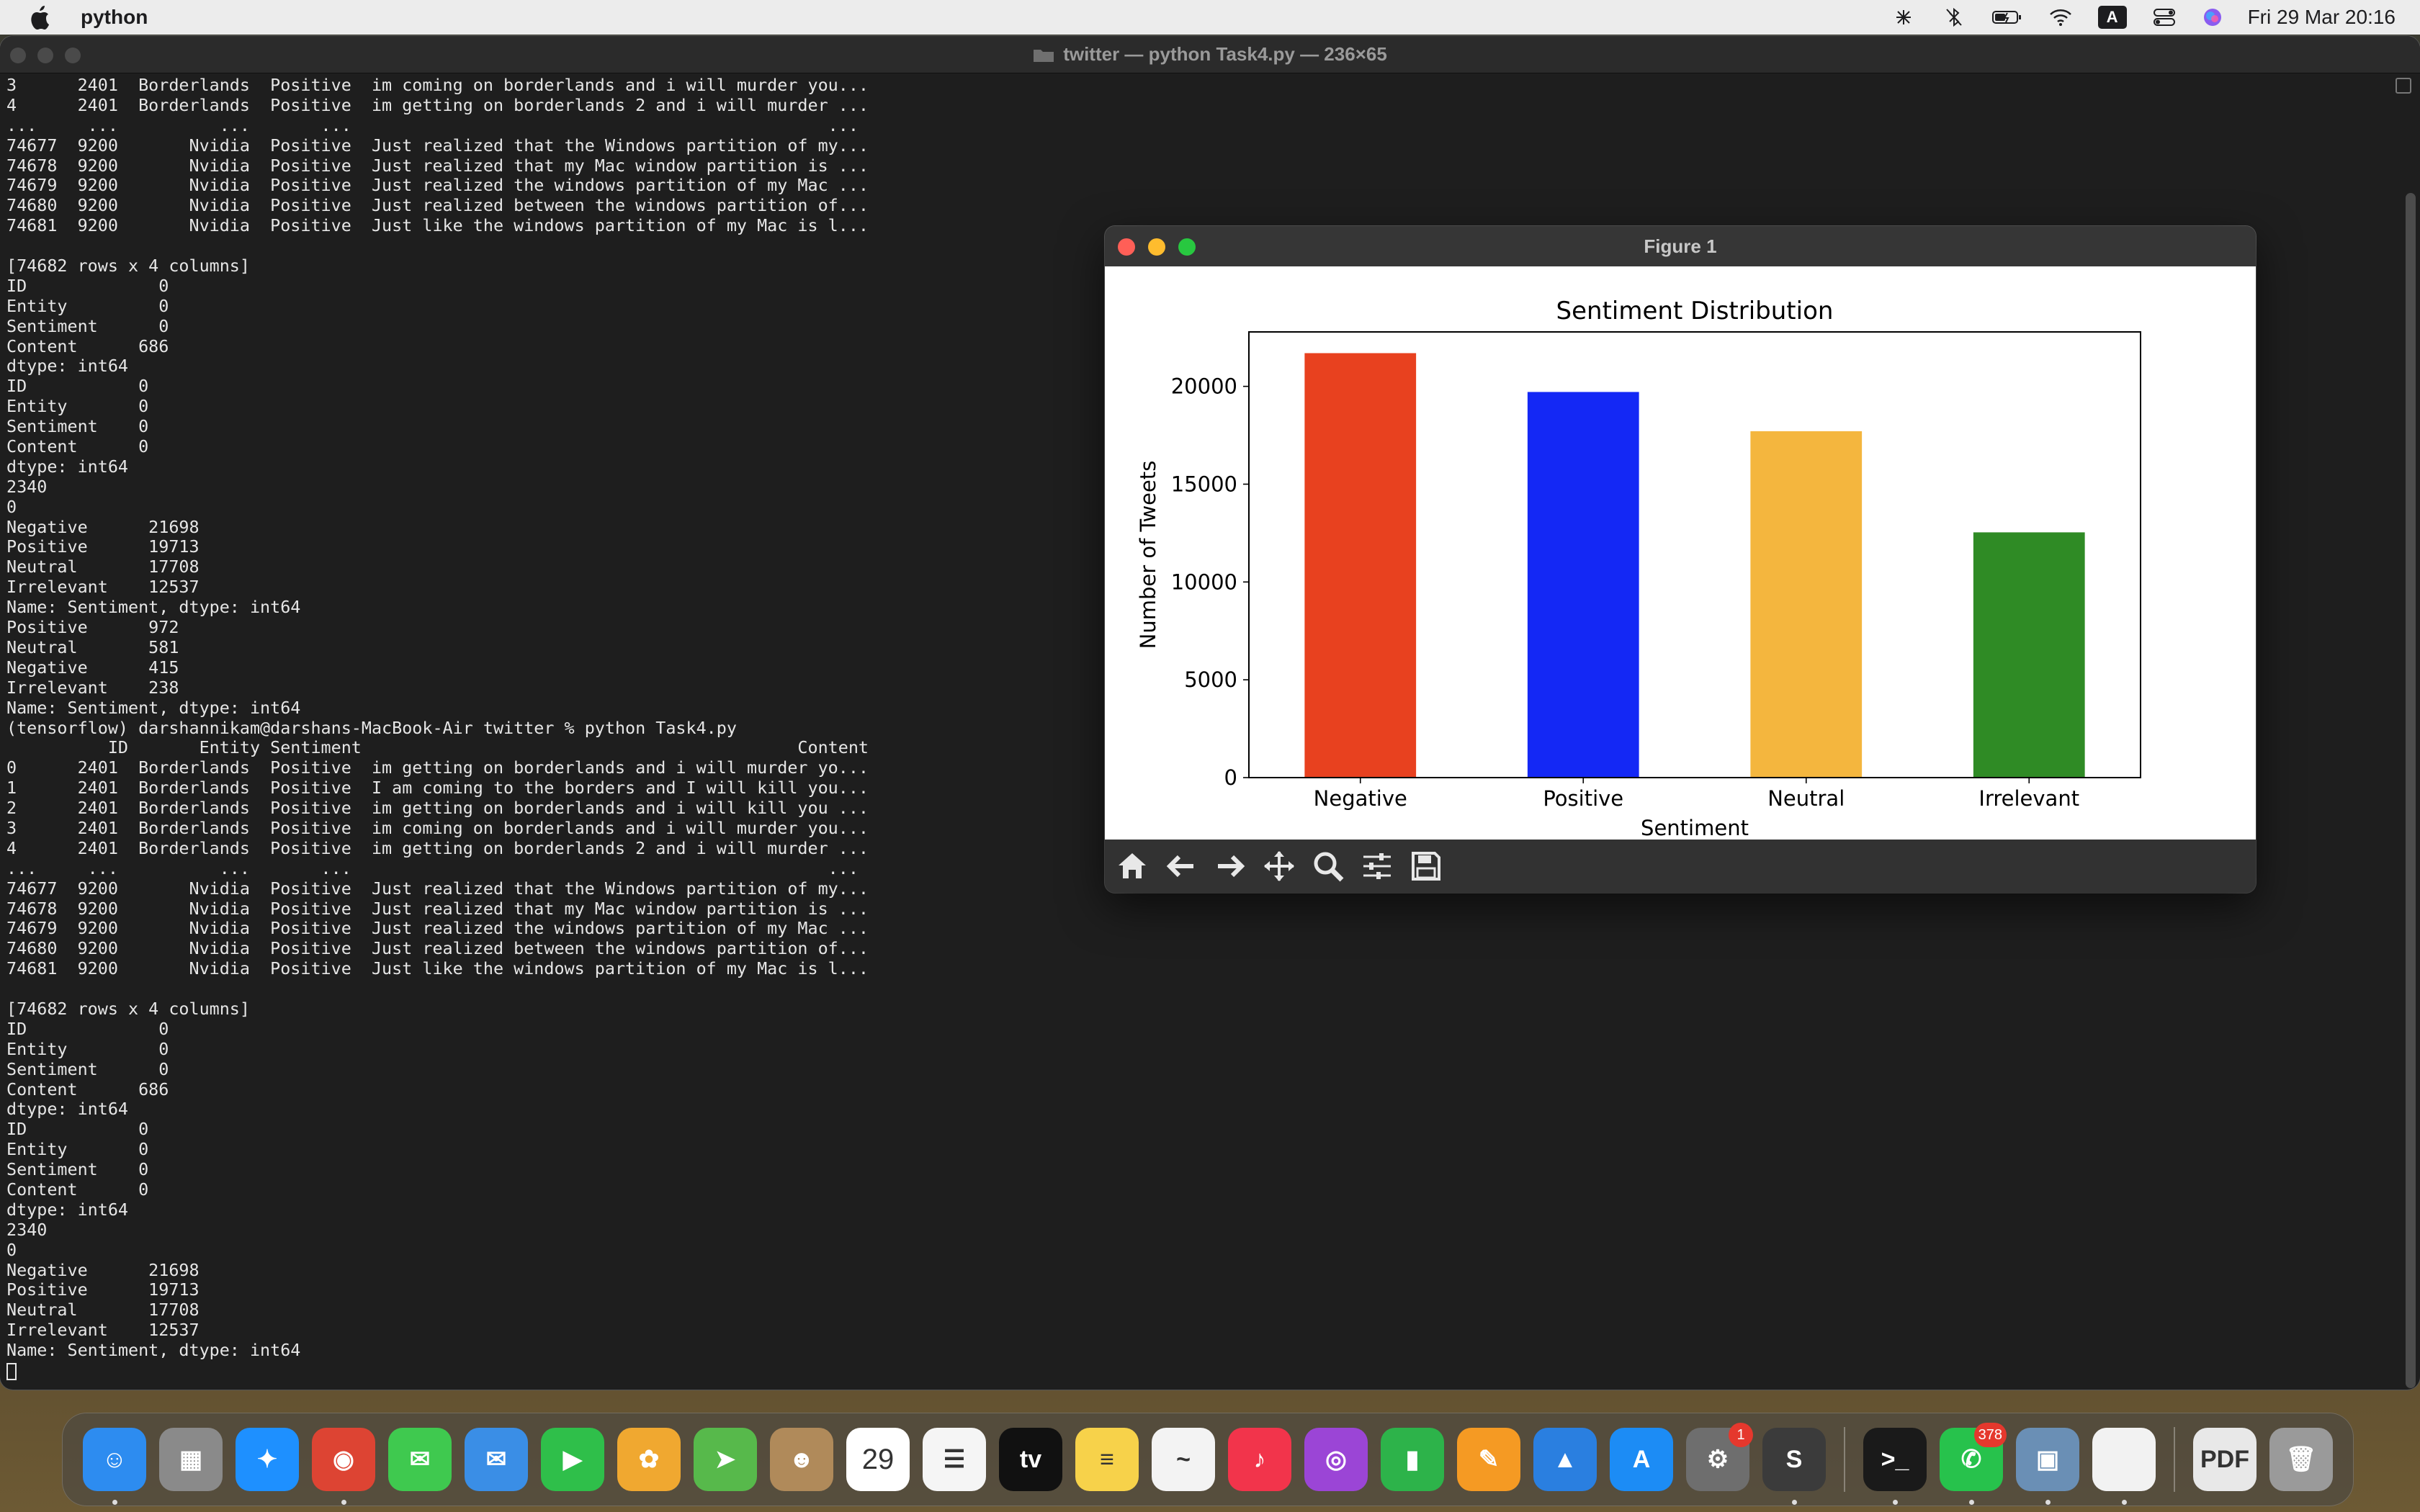 The height and width of the screenshot is (1512, 2420). Describe the element at coordinates (2403, 86) in the screenshot. I see `split-pane-icon` at that location.